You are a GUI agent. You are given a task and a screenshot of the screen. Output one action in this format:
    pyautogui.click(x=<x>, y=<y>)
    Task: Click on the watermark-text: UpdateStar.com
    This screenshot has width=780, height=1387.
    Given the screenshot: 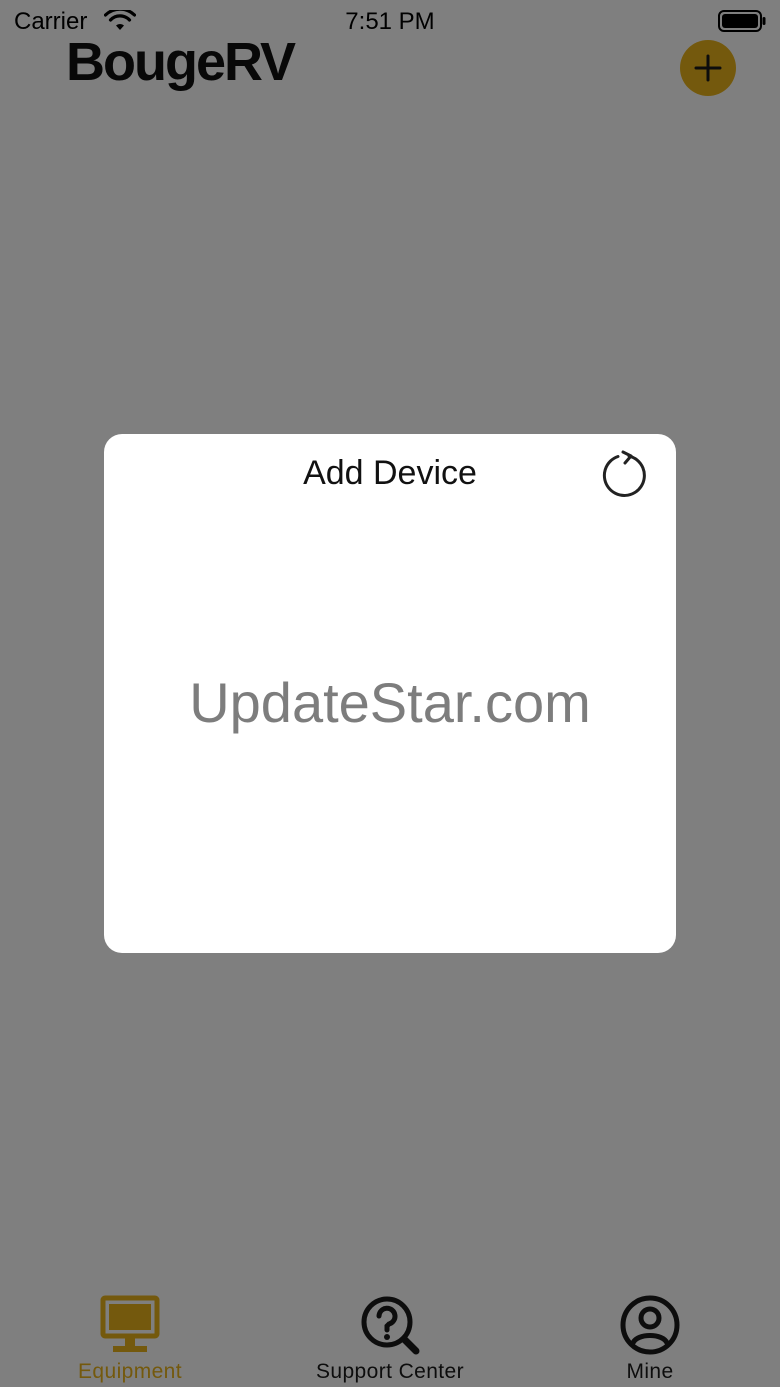 What is the action you would take?
    pyautogui.click(x=390, y=702)
    